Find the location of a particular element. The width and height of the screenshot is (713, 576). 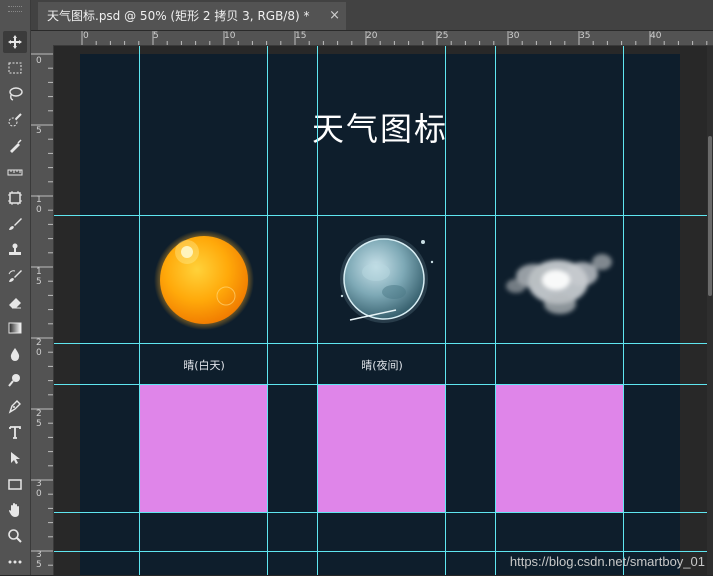

lasso-tool-icon is located at coordinates (15, 94).